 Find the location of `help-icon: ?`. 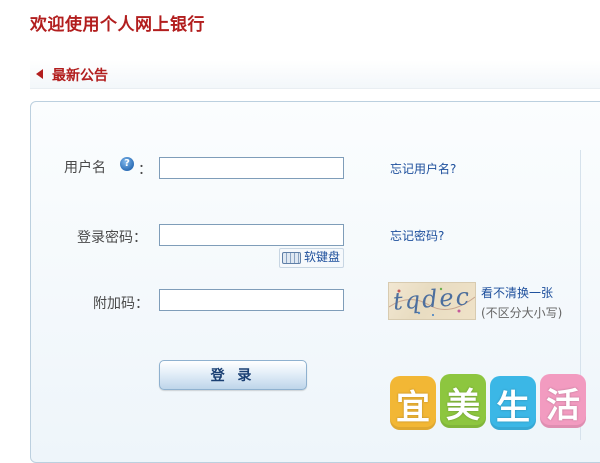

help-icon: ? is located at coordinates (127, 164).